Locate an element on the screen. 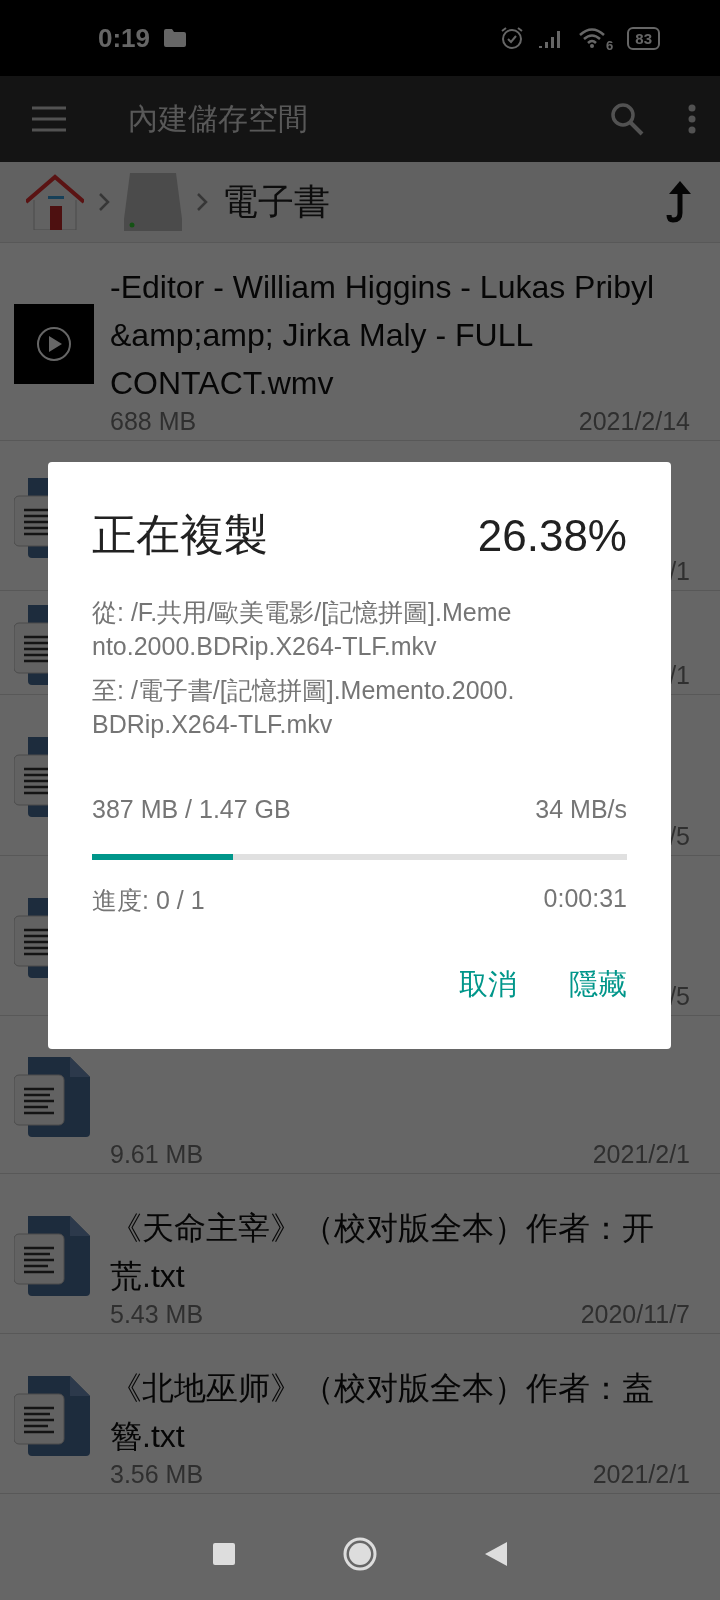  toolbar-title: 內建儲存空間 is located at coordinates (218, 118).